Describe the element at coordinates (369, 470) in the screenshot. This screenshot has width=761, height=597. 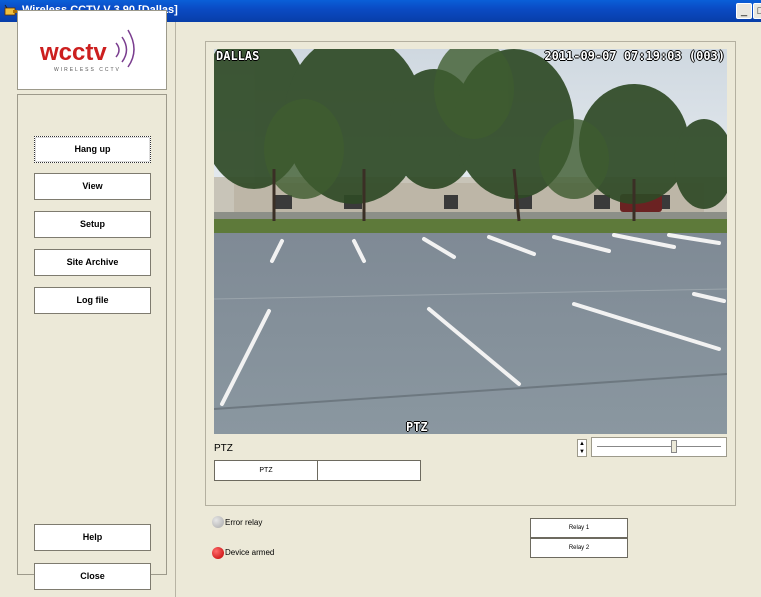
I see `ptz-tab-blank` at that location.